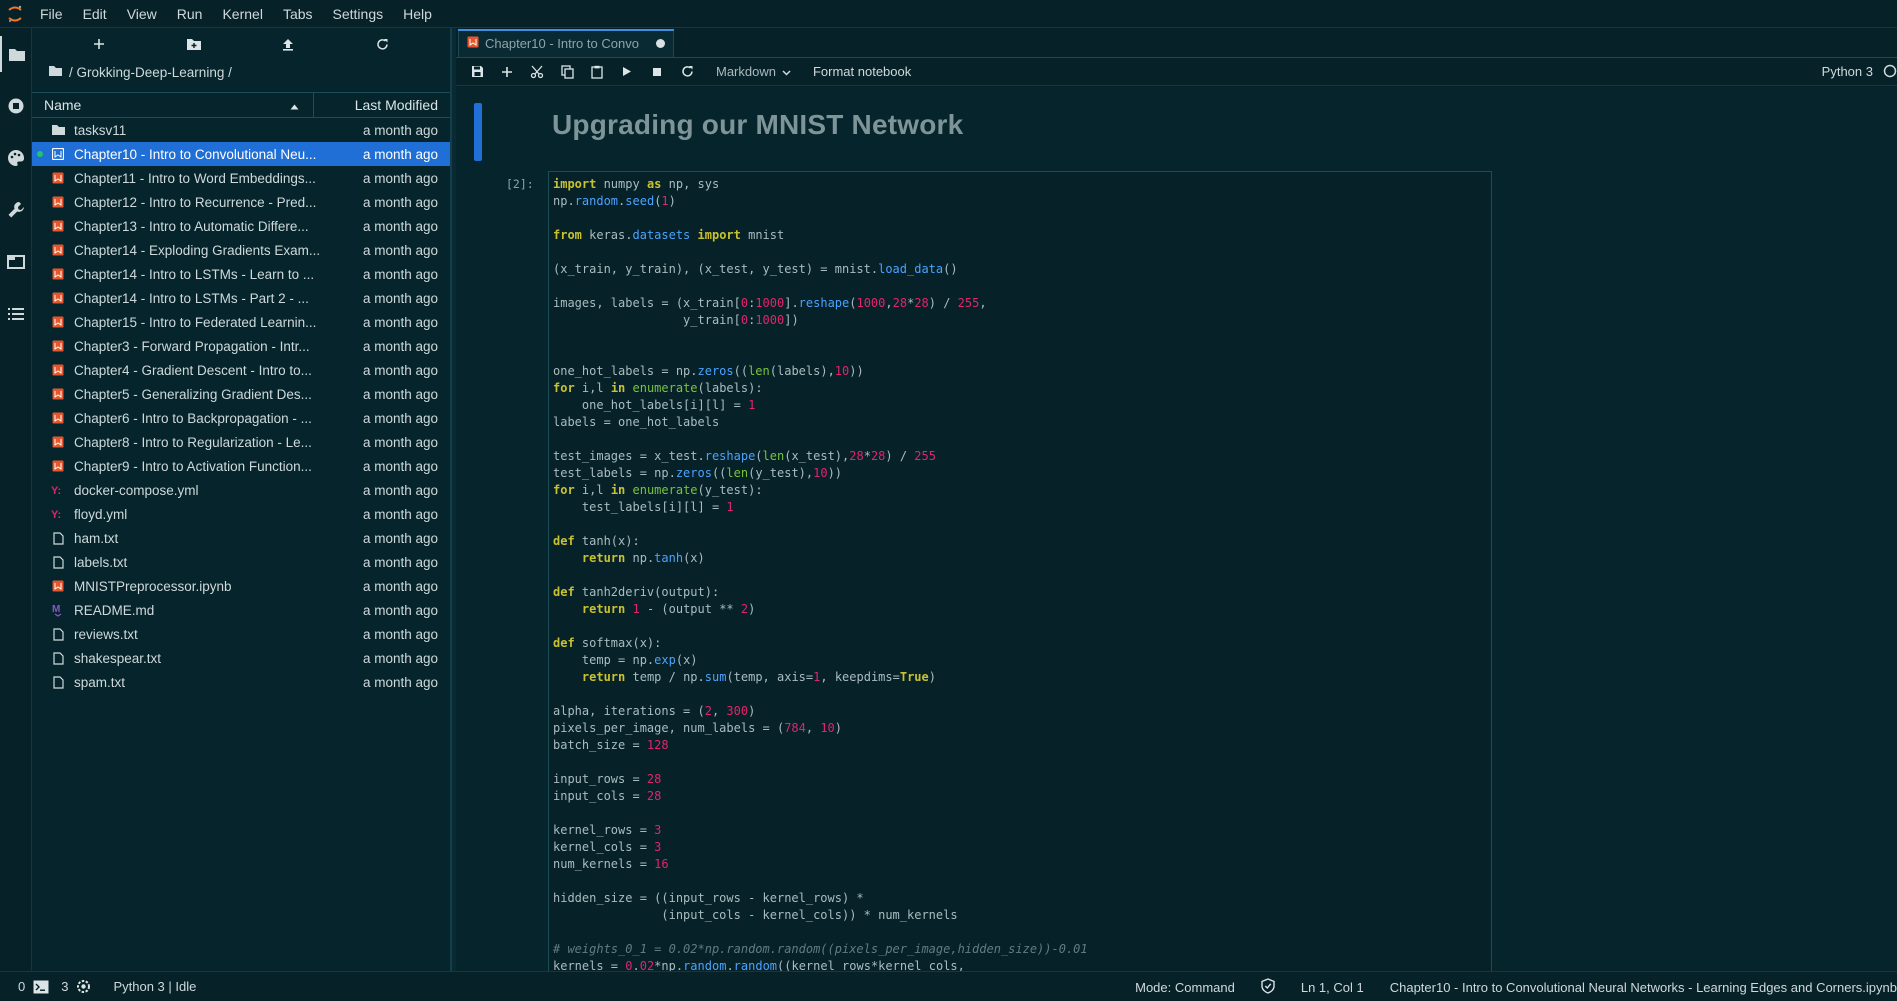 The height and width of the screenshot is (1001, 1897). I want to click on copy-icon, so click(567, 72).